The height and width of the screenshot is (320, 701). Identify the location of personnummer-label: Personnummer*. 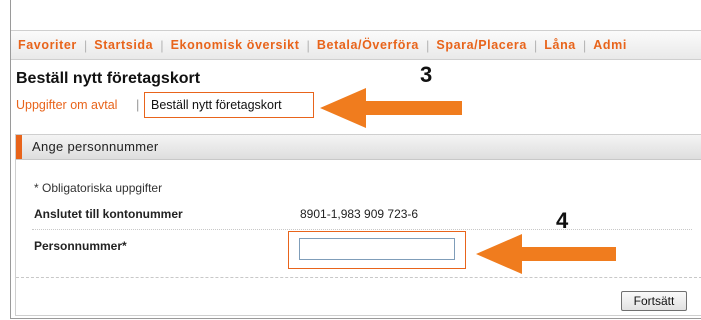
(80, 246).